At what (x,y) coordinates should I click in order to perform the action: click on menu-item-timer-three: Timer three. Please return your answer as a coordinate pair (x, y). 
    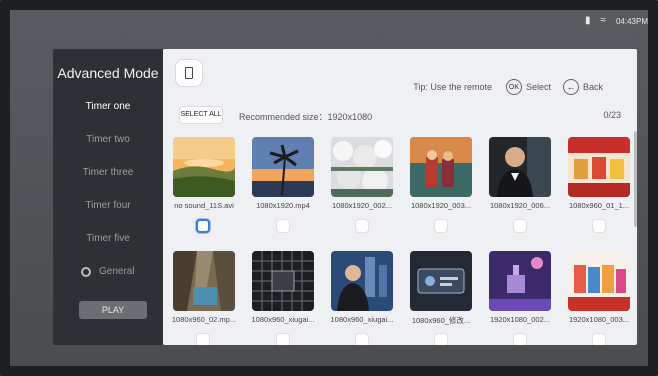
    Looking at the image, I should click on (108, 172).